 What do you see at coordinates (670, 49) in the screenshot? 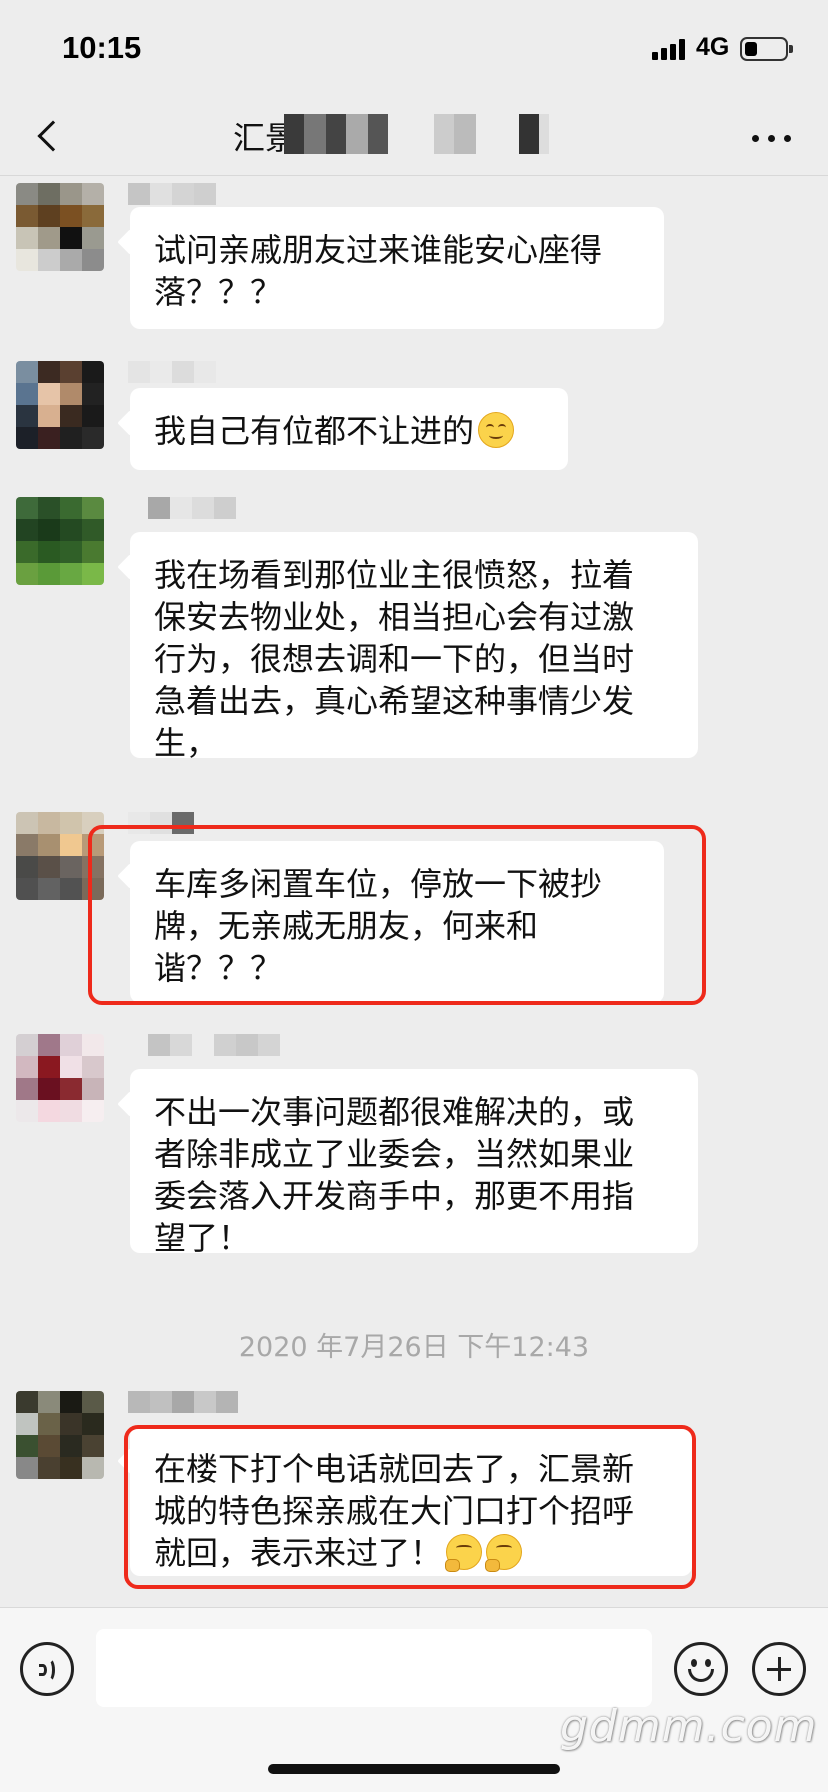
I see `signal-icon` at bounding box center [670, 49].